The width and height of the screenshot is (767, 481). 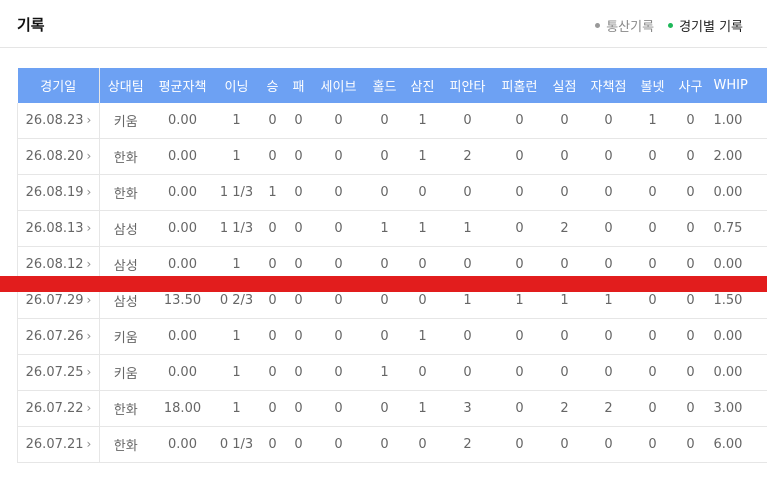 What do you see at coordinates (690, 85) in the screenshot?
I see `column-header: 사구` at bounding box center [690, 85].